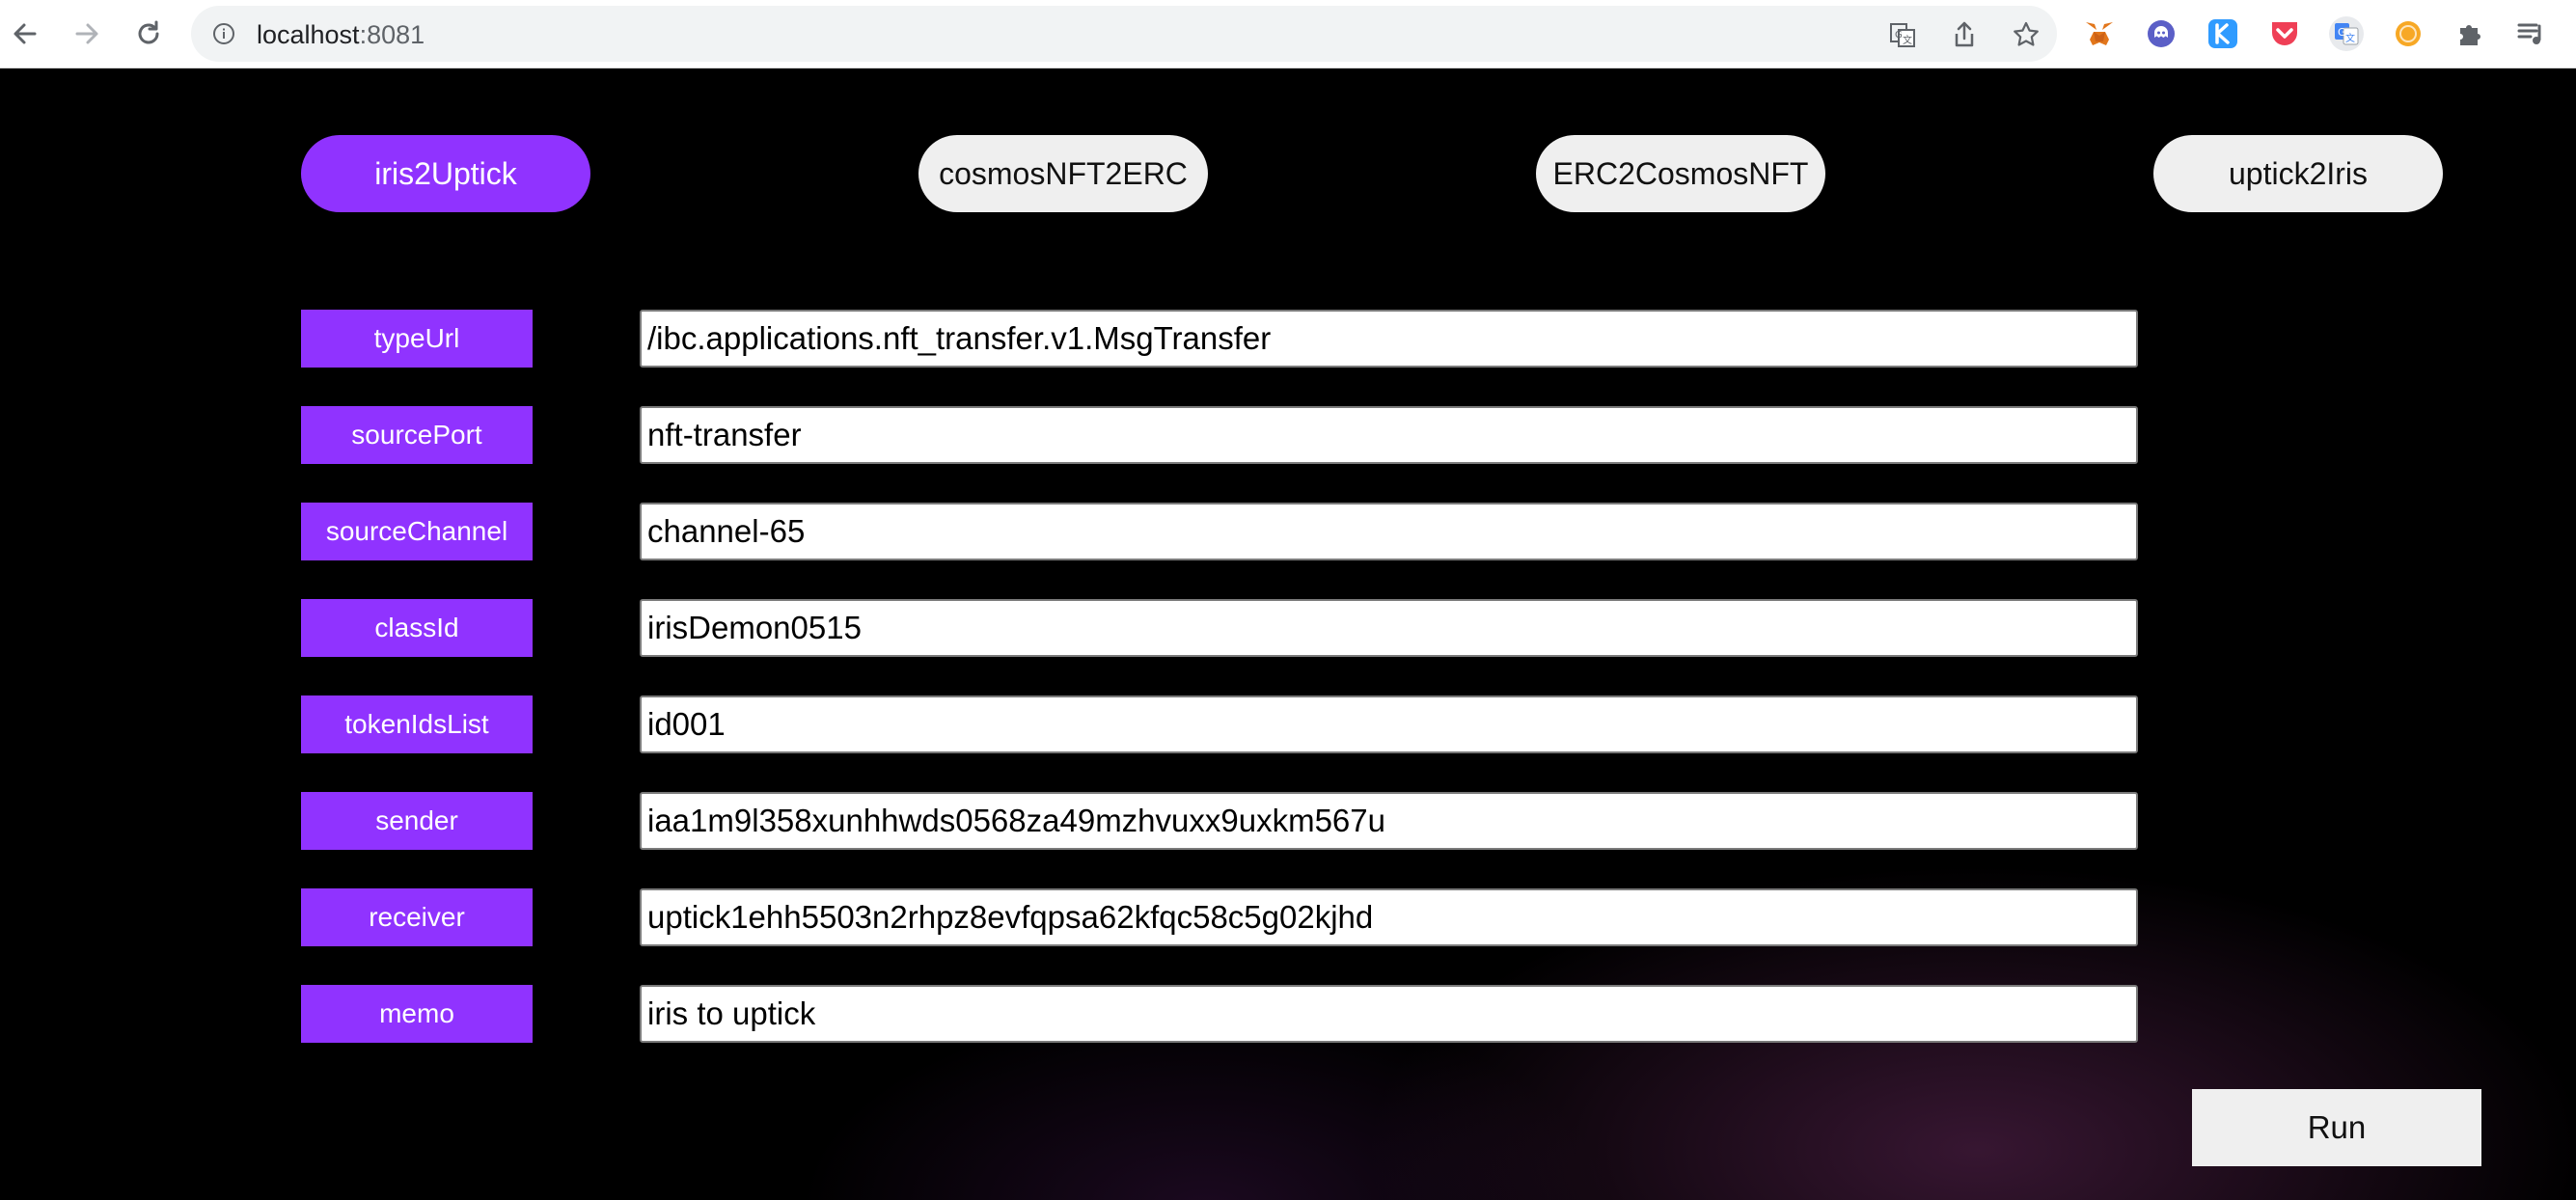  I want to click on pocket-icon, so click(2284, 33).